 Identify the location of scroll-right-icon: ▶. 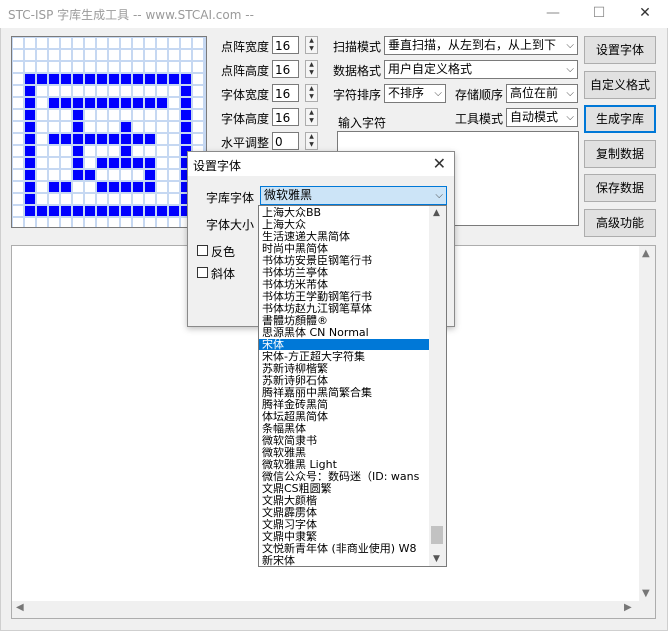
(628, 607).